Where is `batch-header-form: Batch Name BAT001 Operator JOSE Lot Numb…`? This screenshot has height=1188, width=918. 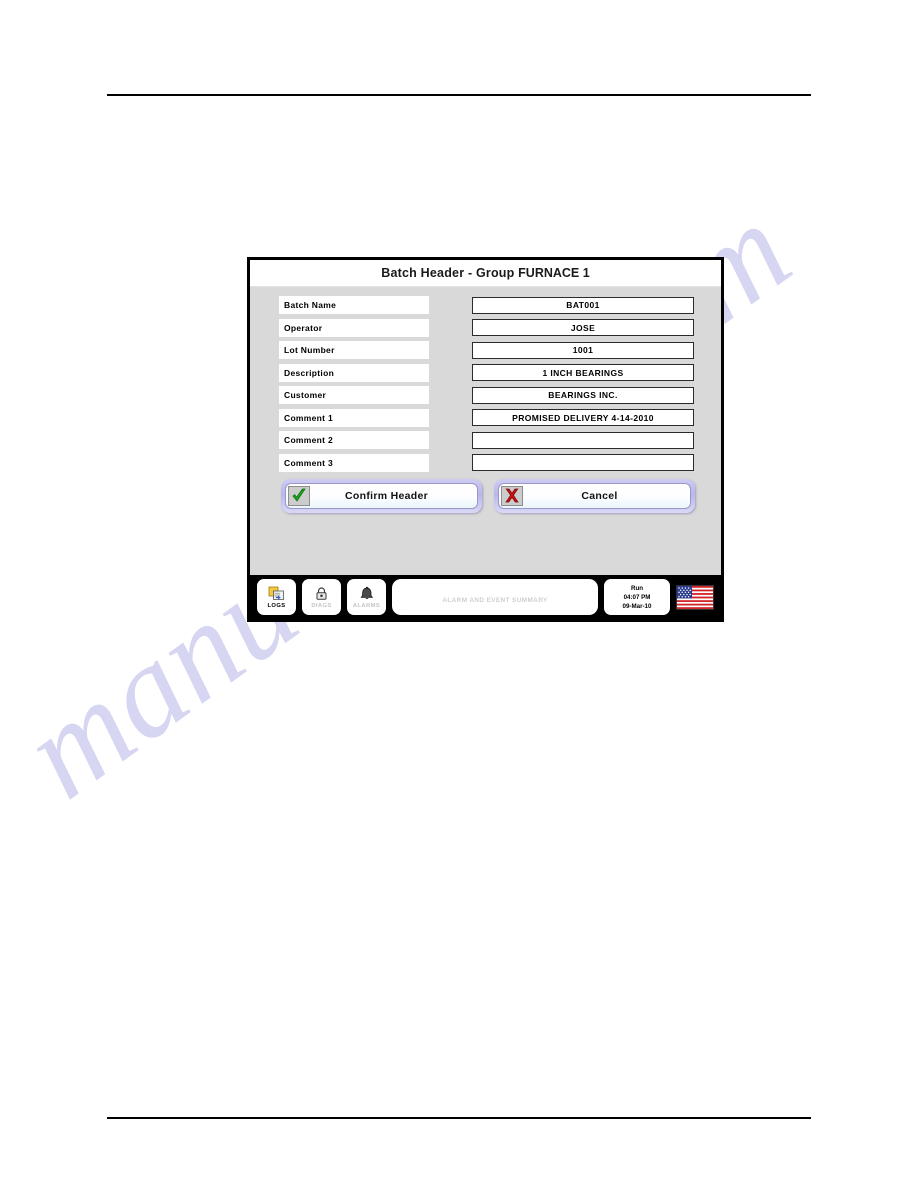
batch-header-form: Batch Name BAT001 Operator JOSE Lot Numb… is located at coordinates (485, 423).